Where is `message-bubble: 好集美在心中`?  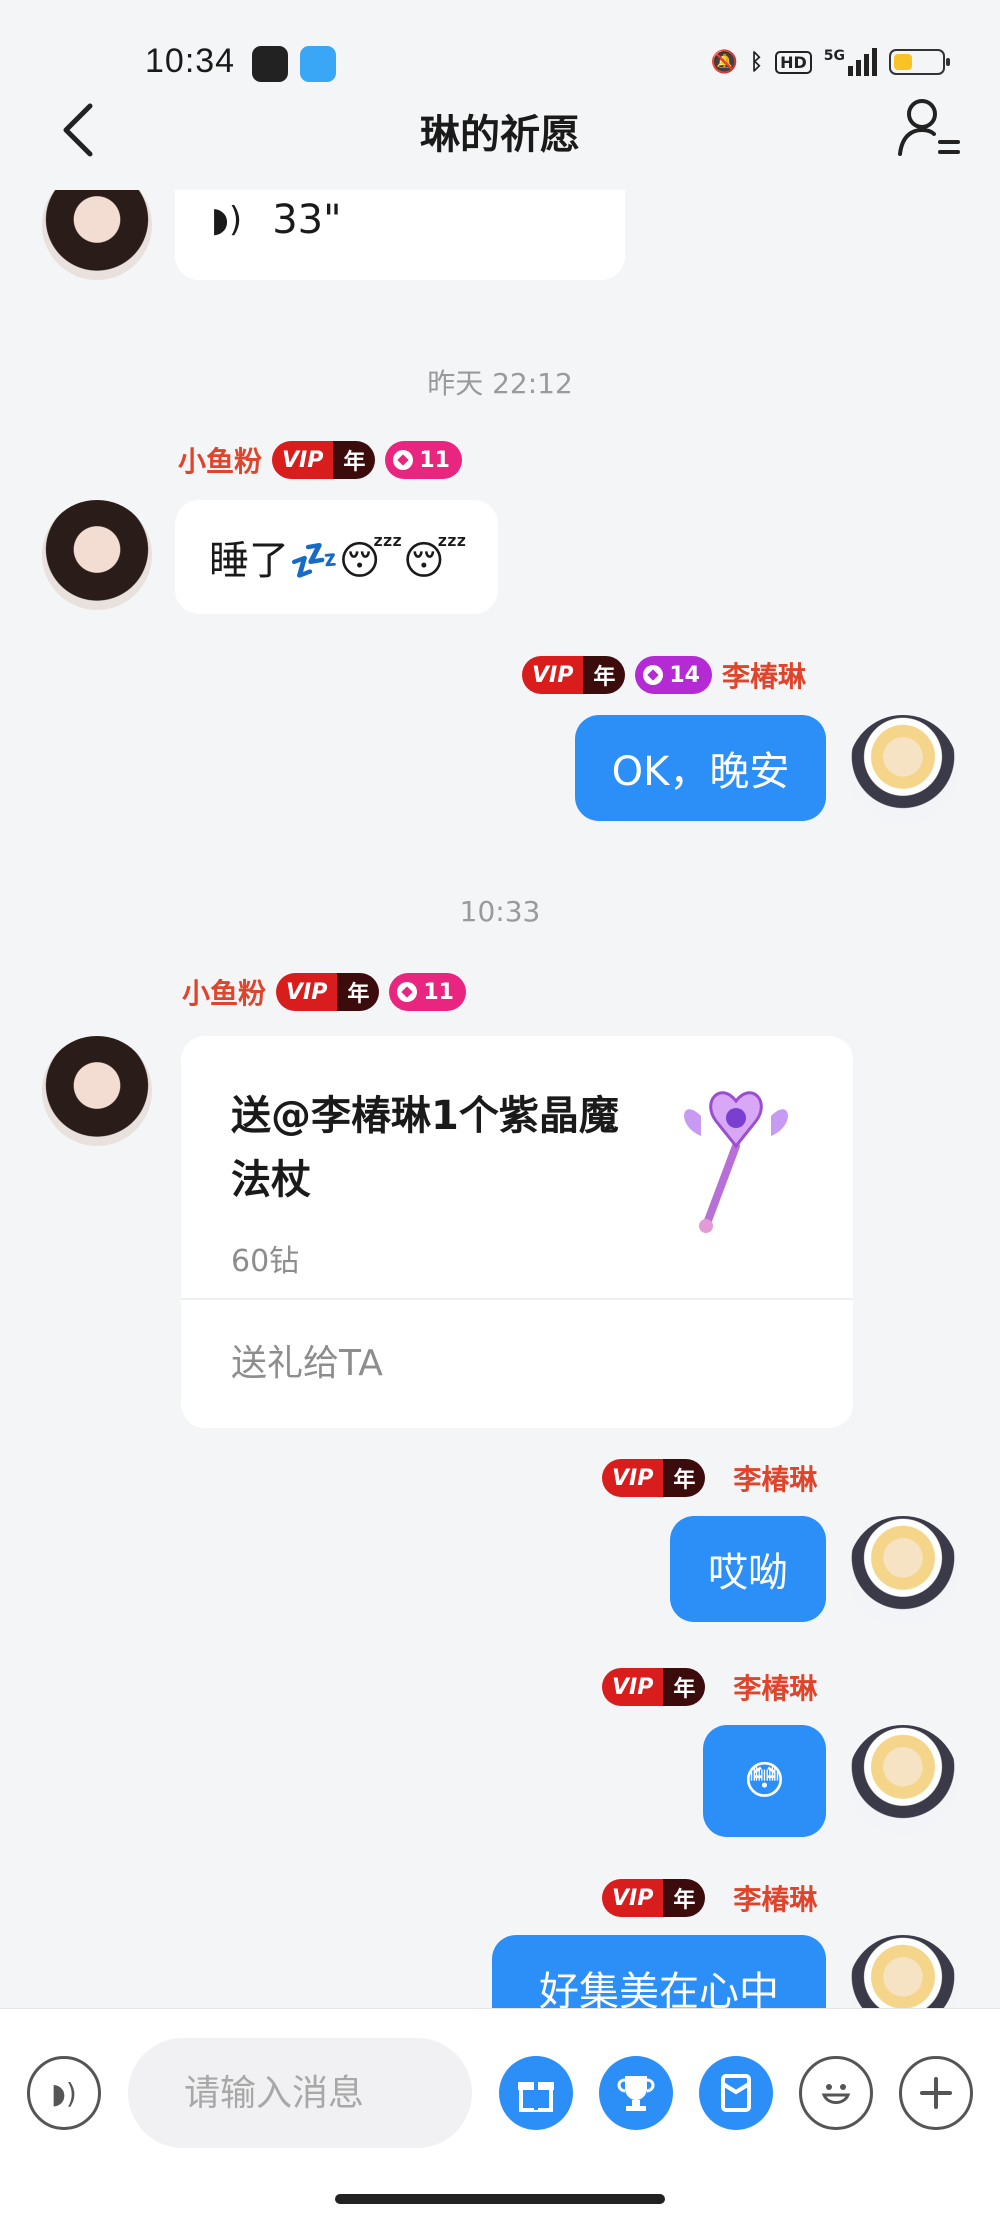 message-bubble: 好集美在心中 is located at coordinates (659, 1972).